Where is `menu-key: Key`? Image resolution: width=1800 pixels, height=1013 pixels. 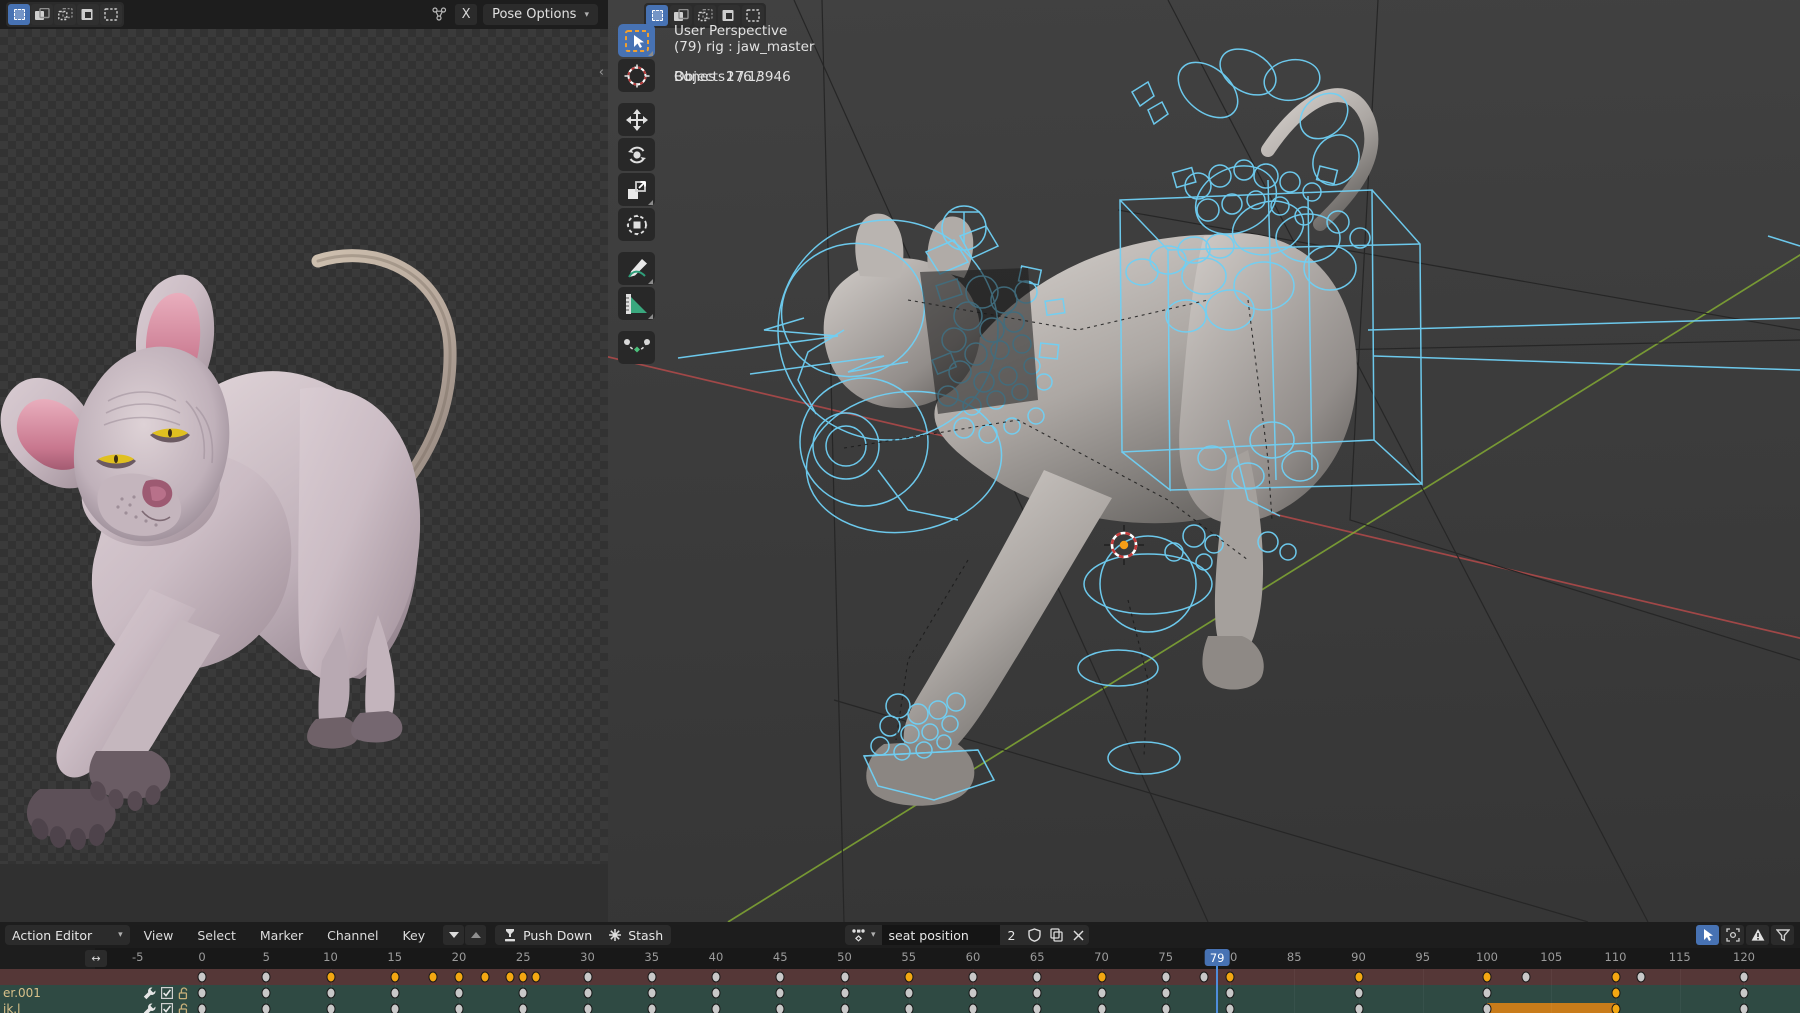
menu-key: Key is located at coordinates (413, 935).